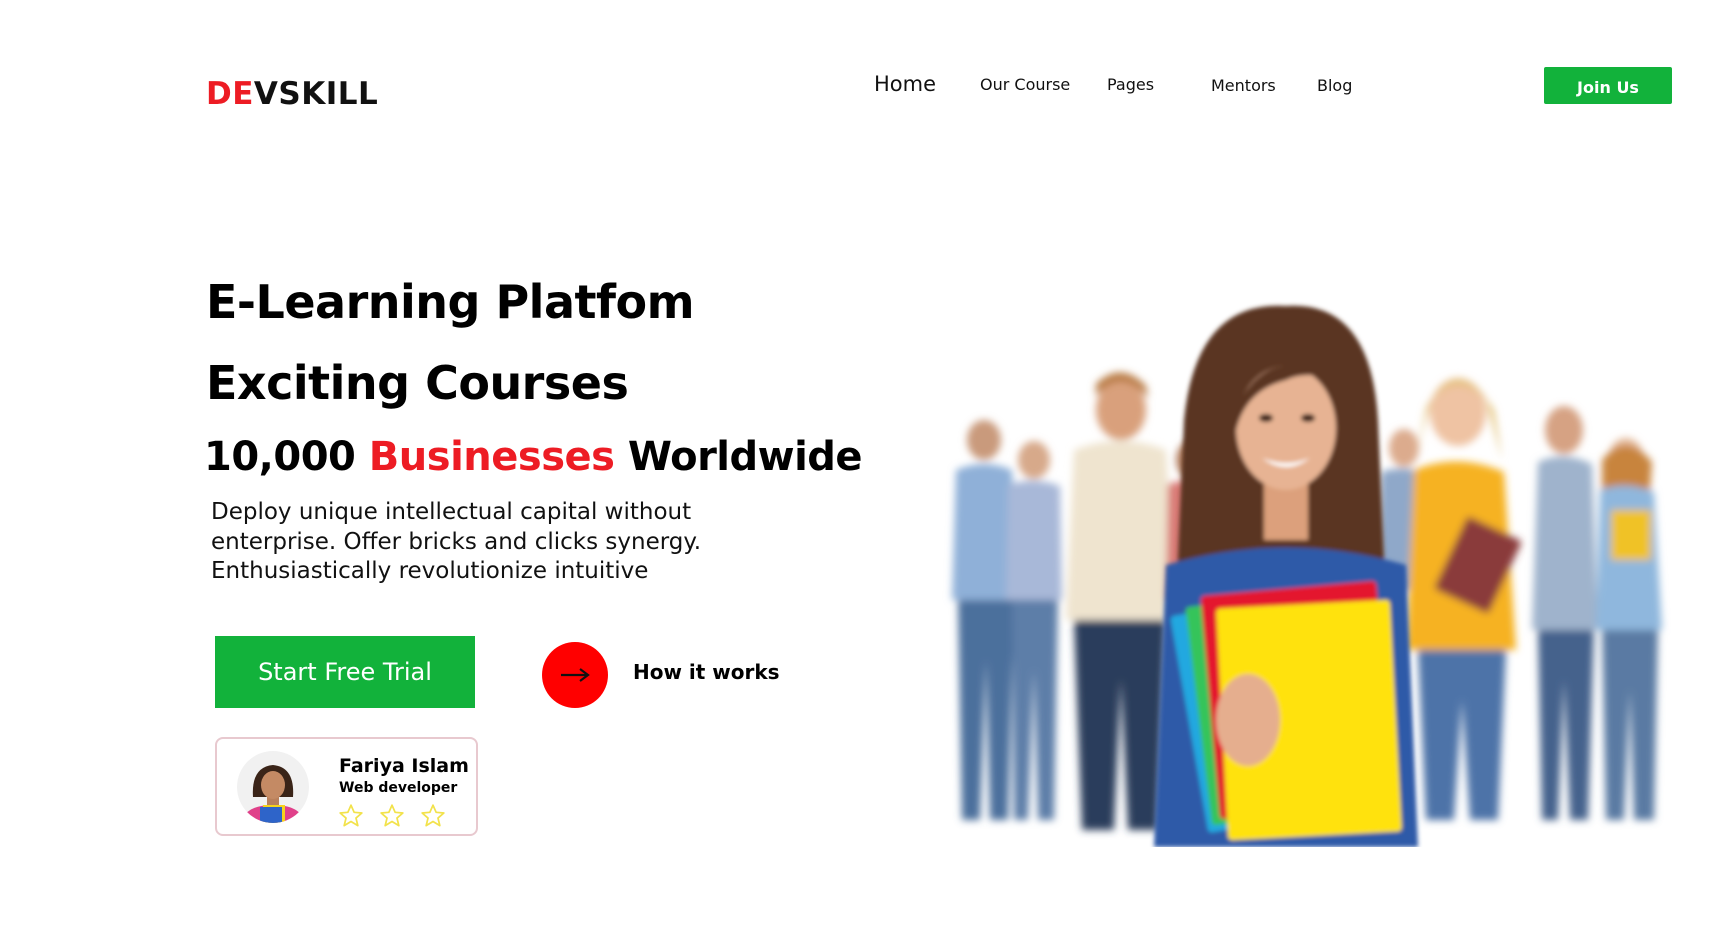 The image size is (1728, 951). I want to click on join-us-button: Join Us, so click(1608, 85).